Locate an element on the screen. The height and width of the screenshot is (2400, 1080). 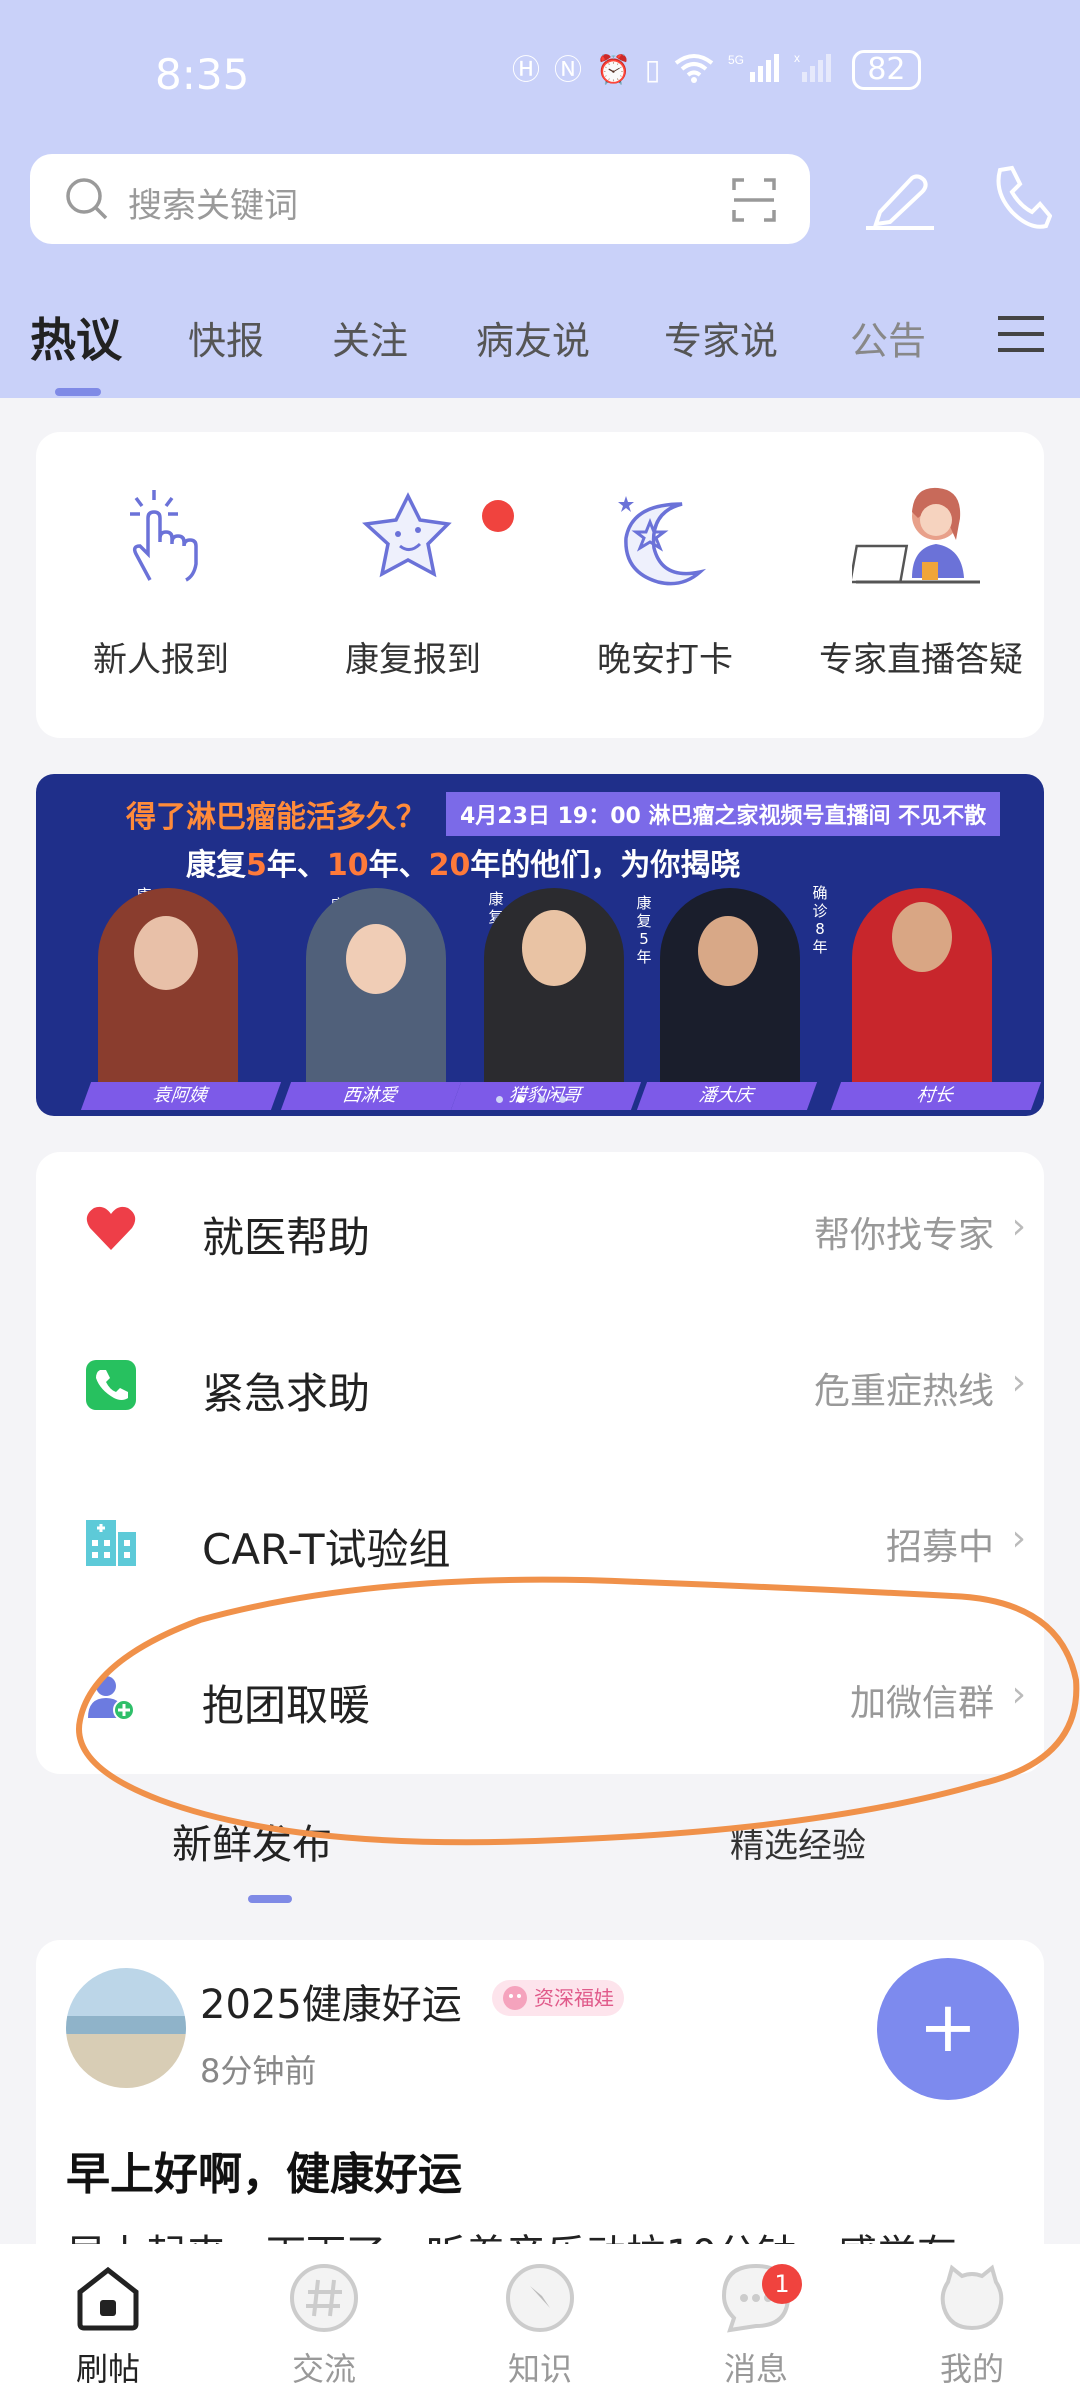
vibrate-icon: ▯ is located at coordinates (652, 69).